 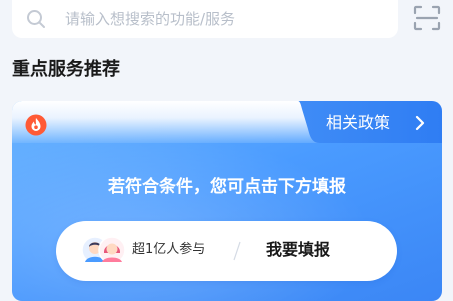 I want to click on search-bar: 请输入想搜索的功能/服务, so click(x=205, y=19).